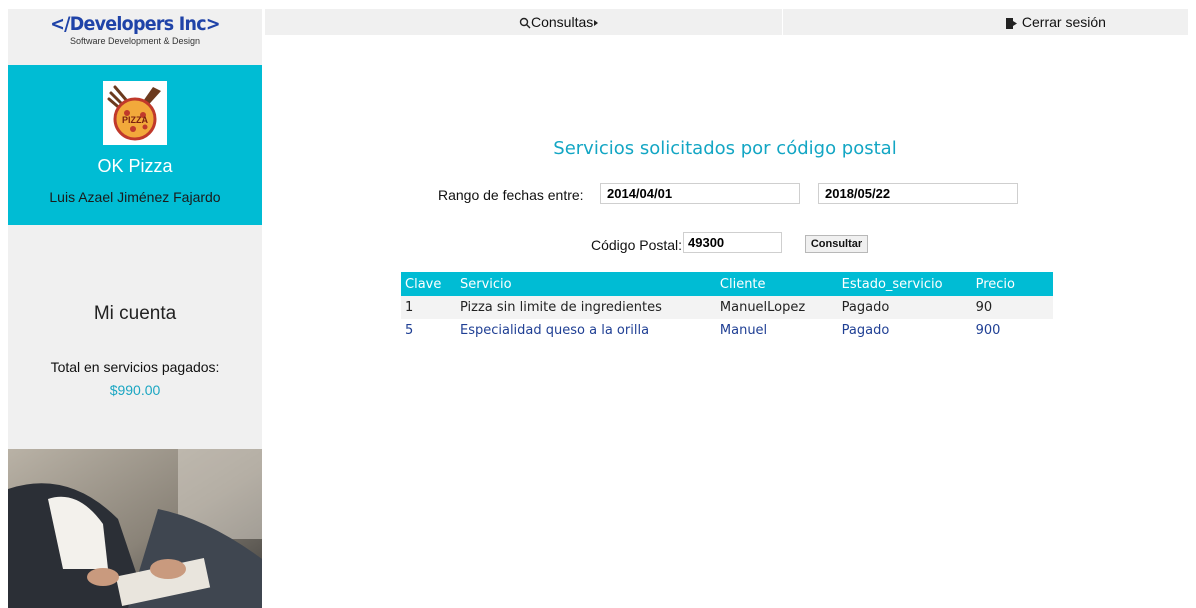  Describe the element at coordinates (725, 148) in the screenshot. I see `page-title: Servicios solicitados por código postal` at that location.